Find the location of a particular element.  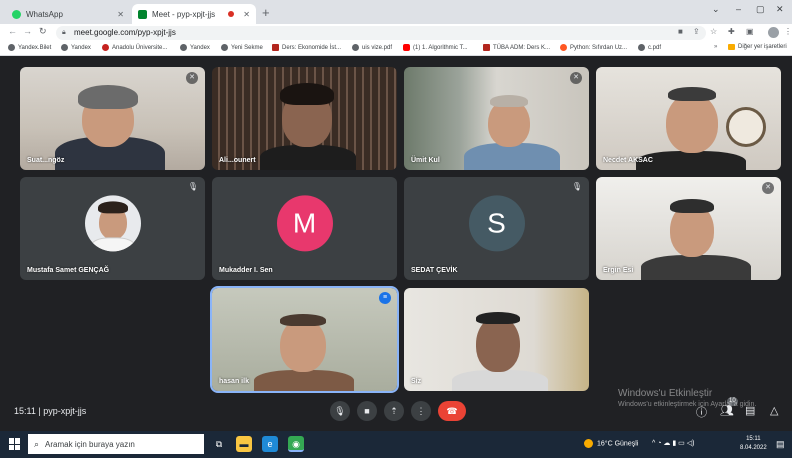

speaking-indicator-icon: ≡ is located at coordinates (385, 298).